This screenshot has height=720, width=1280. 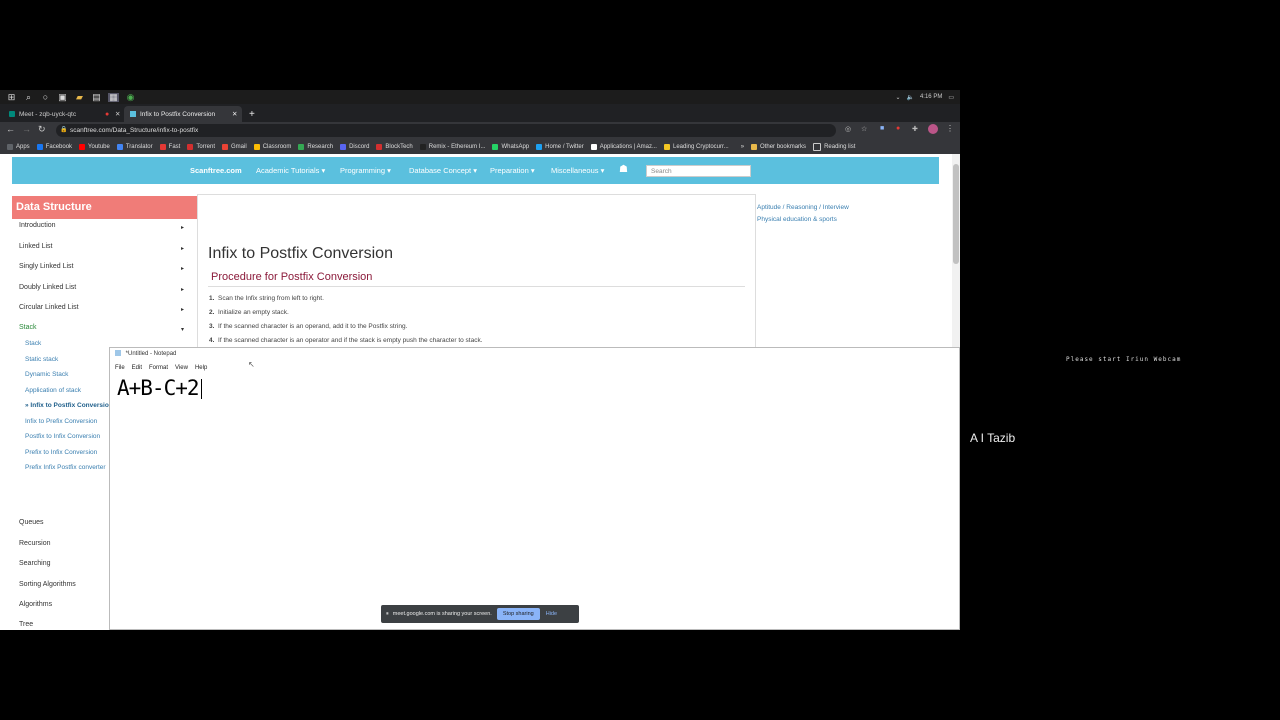 What do you see at coordinates (62, 97) in the screenshot?
I see `taskview-icon: ▣` at bounding box center [62, 97].